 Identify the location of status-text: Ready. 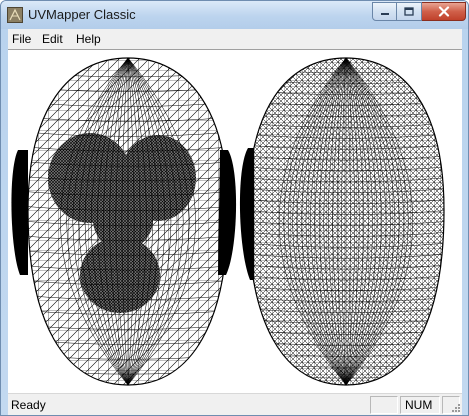
(28, 405).